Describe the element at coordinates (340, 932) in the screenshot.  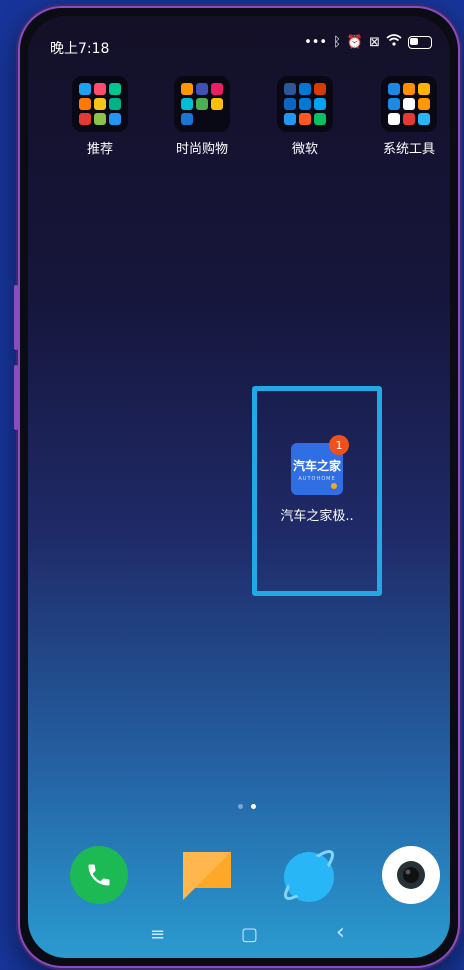
I see `back-button: ‹` at that location.